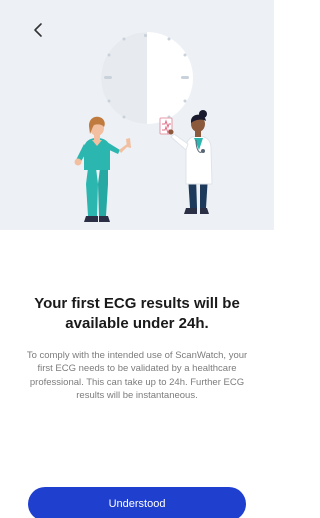  I want to click on back-button, so click(38, 30).